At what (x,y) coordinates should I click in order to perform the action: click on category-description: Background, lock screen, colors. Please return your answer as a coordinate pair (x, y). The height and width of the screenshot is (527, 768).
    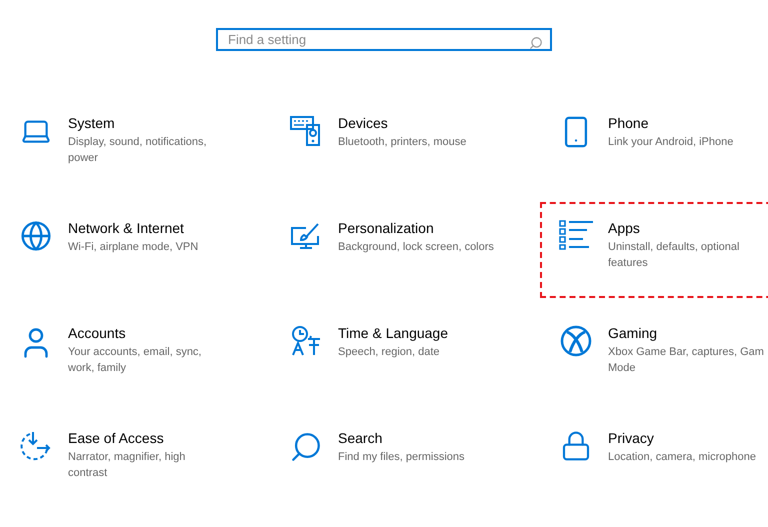
    Looking at the image, I should click on (416, 247).